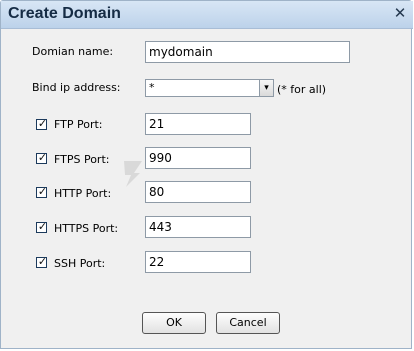 This screenshot has width=414, height=351. Describe the element at coordinates (82, 159) in the screenshot. I see `ftps-port-label: FTPS Port:` at that location.